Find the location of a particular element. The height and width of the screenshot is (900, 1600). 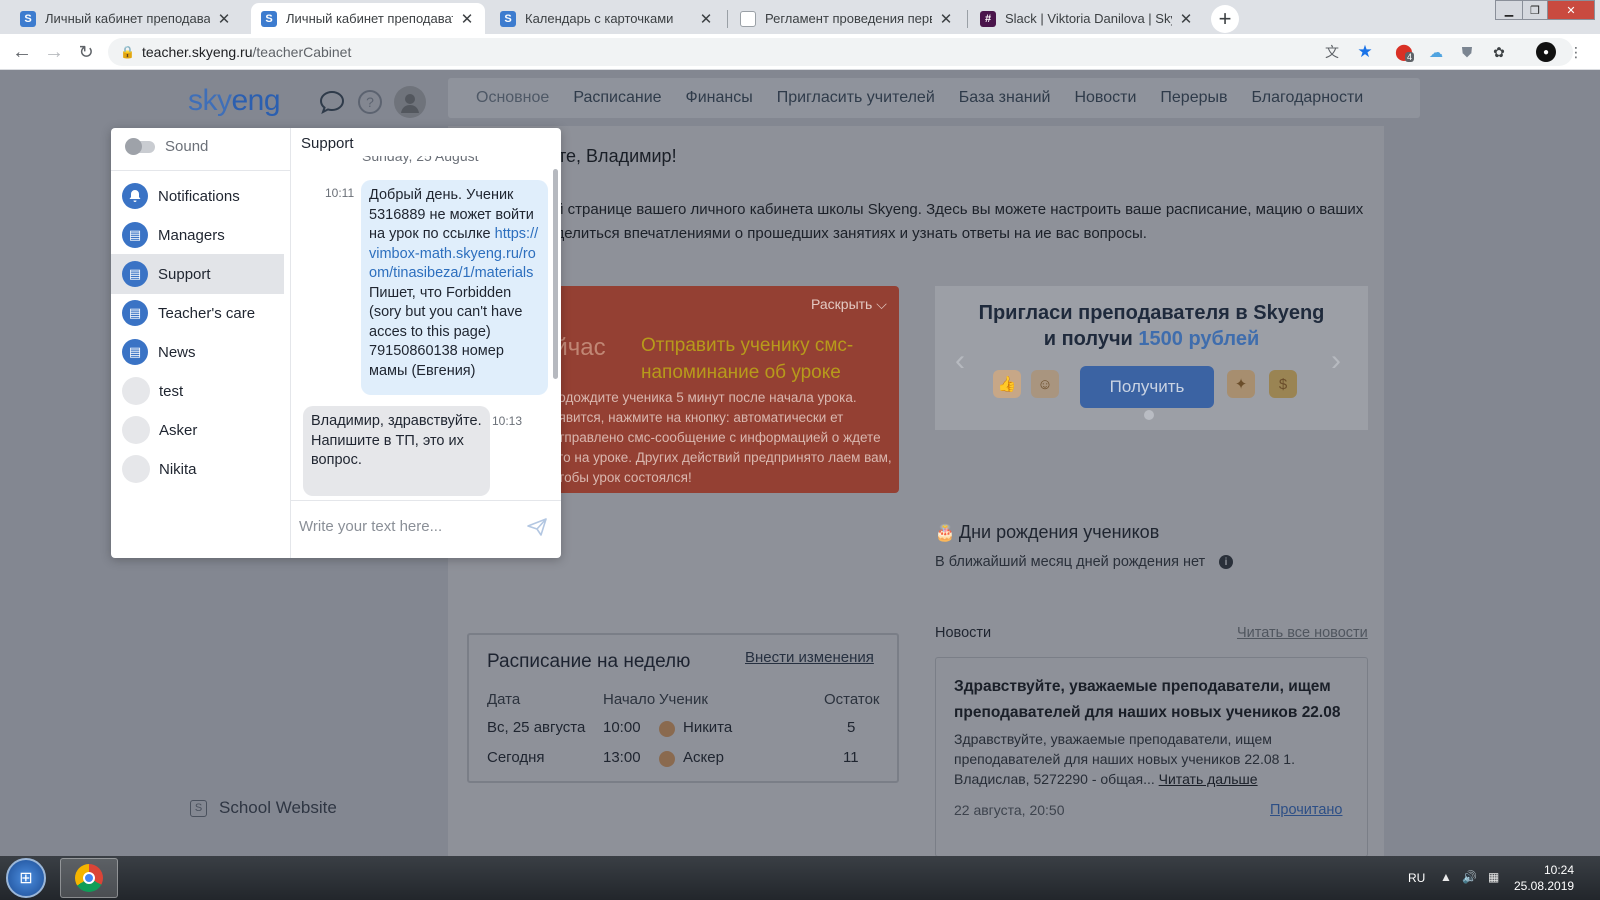

back-arrow-icon: ← is located at coordinates (22, 52).